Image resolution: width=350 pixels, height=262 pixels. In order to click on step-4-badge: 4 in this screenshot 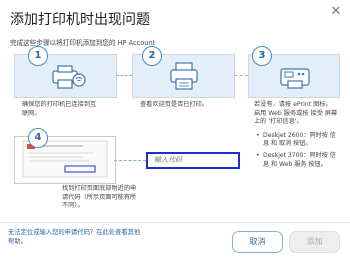, I will do `click(38, 138)`.